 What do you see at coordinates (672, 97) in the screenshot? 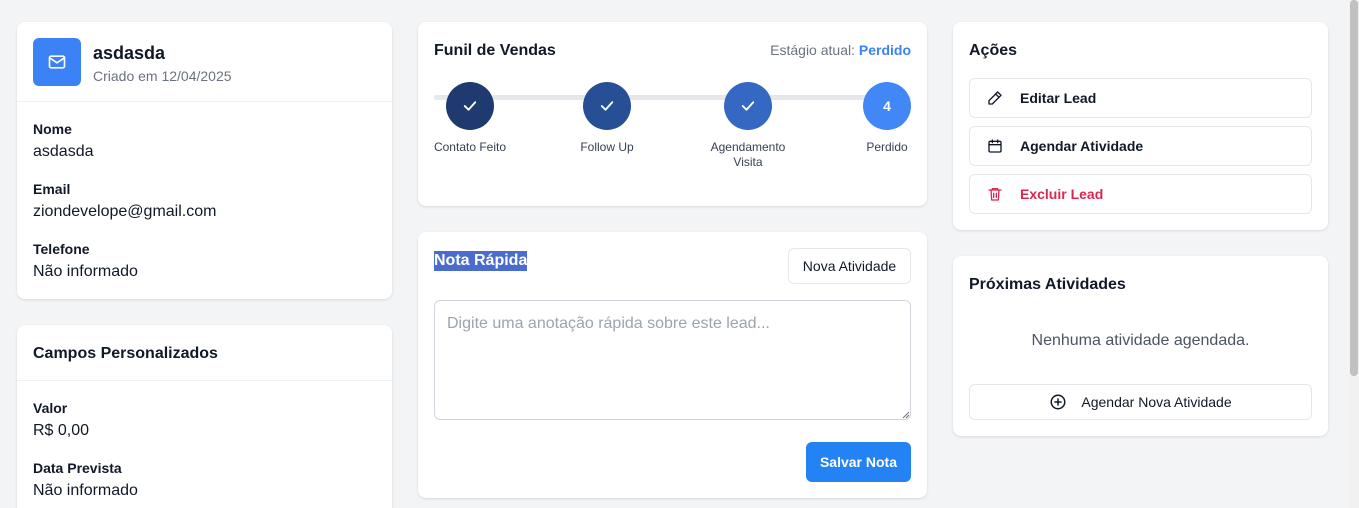
I see `funnel-track` at bounding box center [672, 97].